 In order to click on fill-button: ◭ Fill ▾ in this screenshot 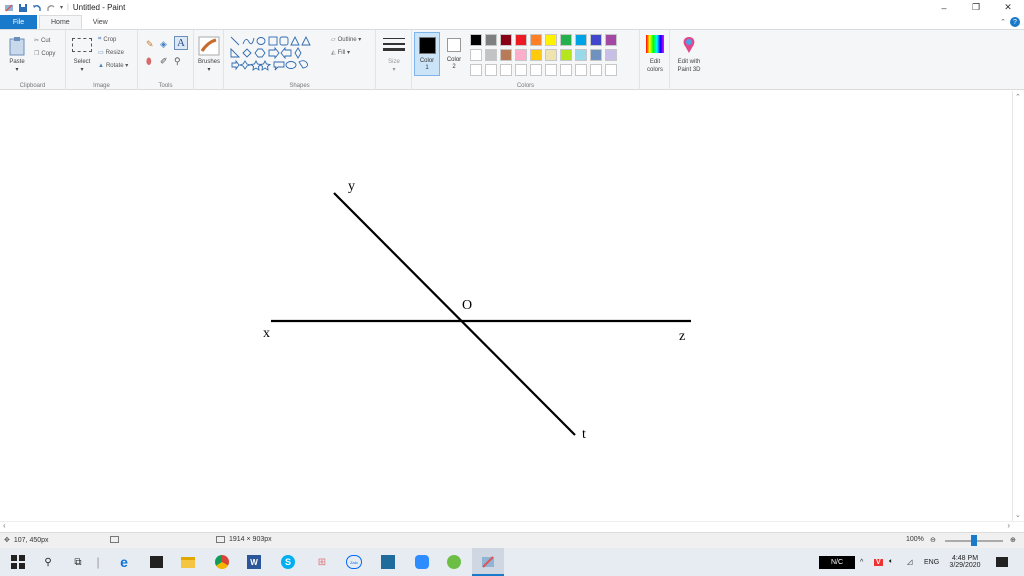, I will do `click(340, 52)`.